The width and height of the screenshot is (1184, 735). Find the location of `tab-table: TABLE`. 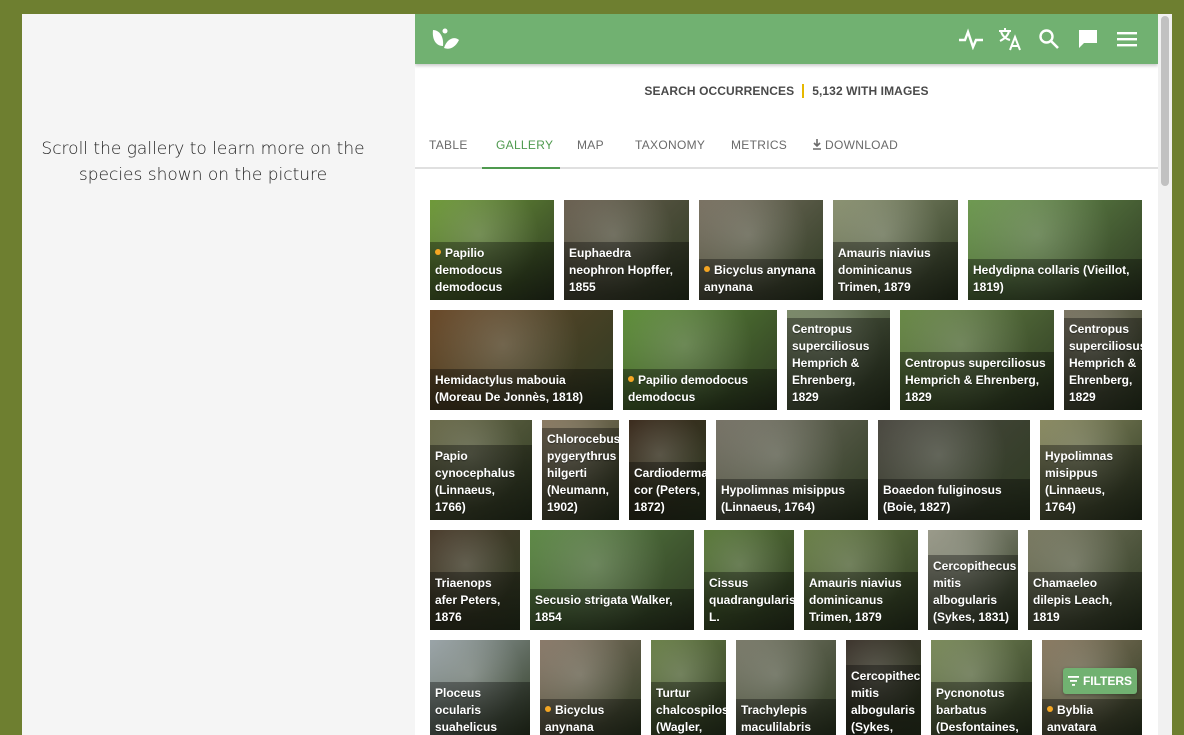

tab-table: TABLE is located at coordinates (448, 145).